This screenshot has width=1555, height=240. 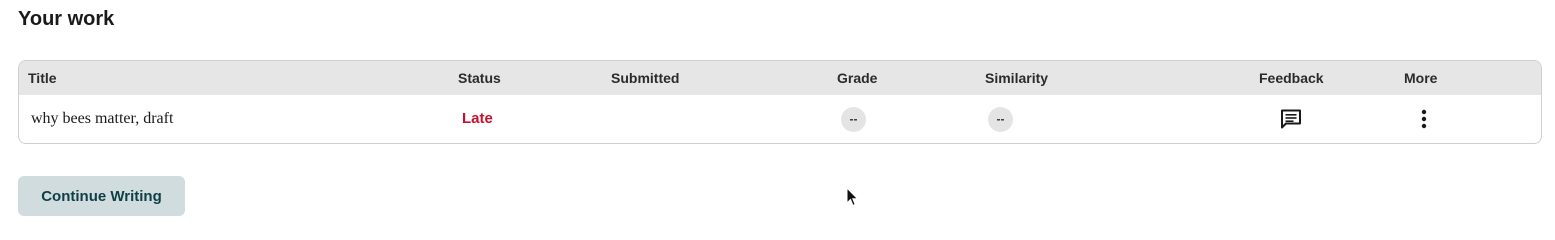 I want to click on mouse-cursor-icon, so click(x=852, y=197).